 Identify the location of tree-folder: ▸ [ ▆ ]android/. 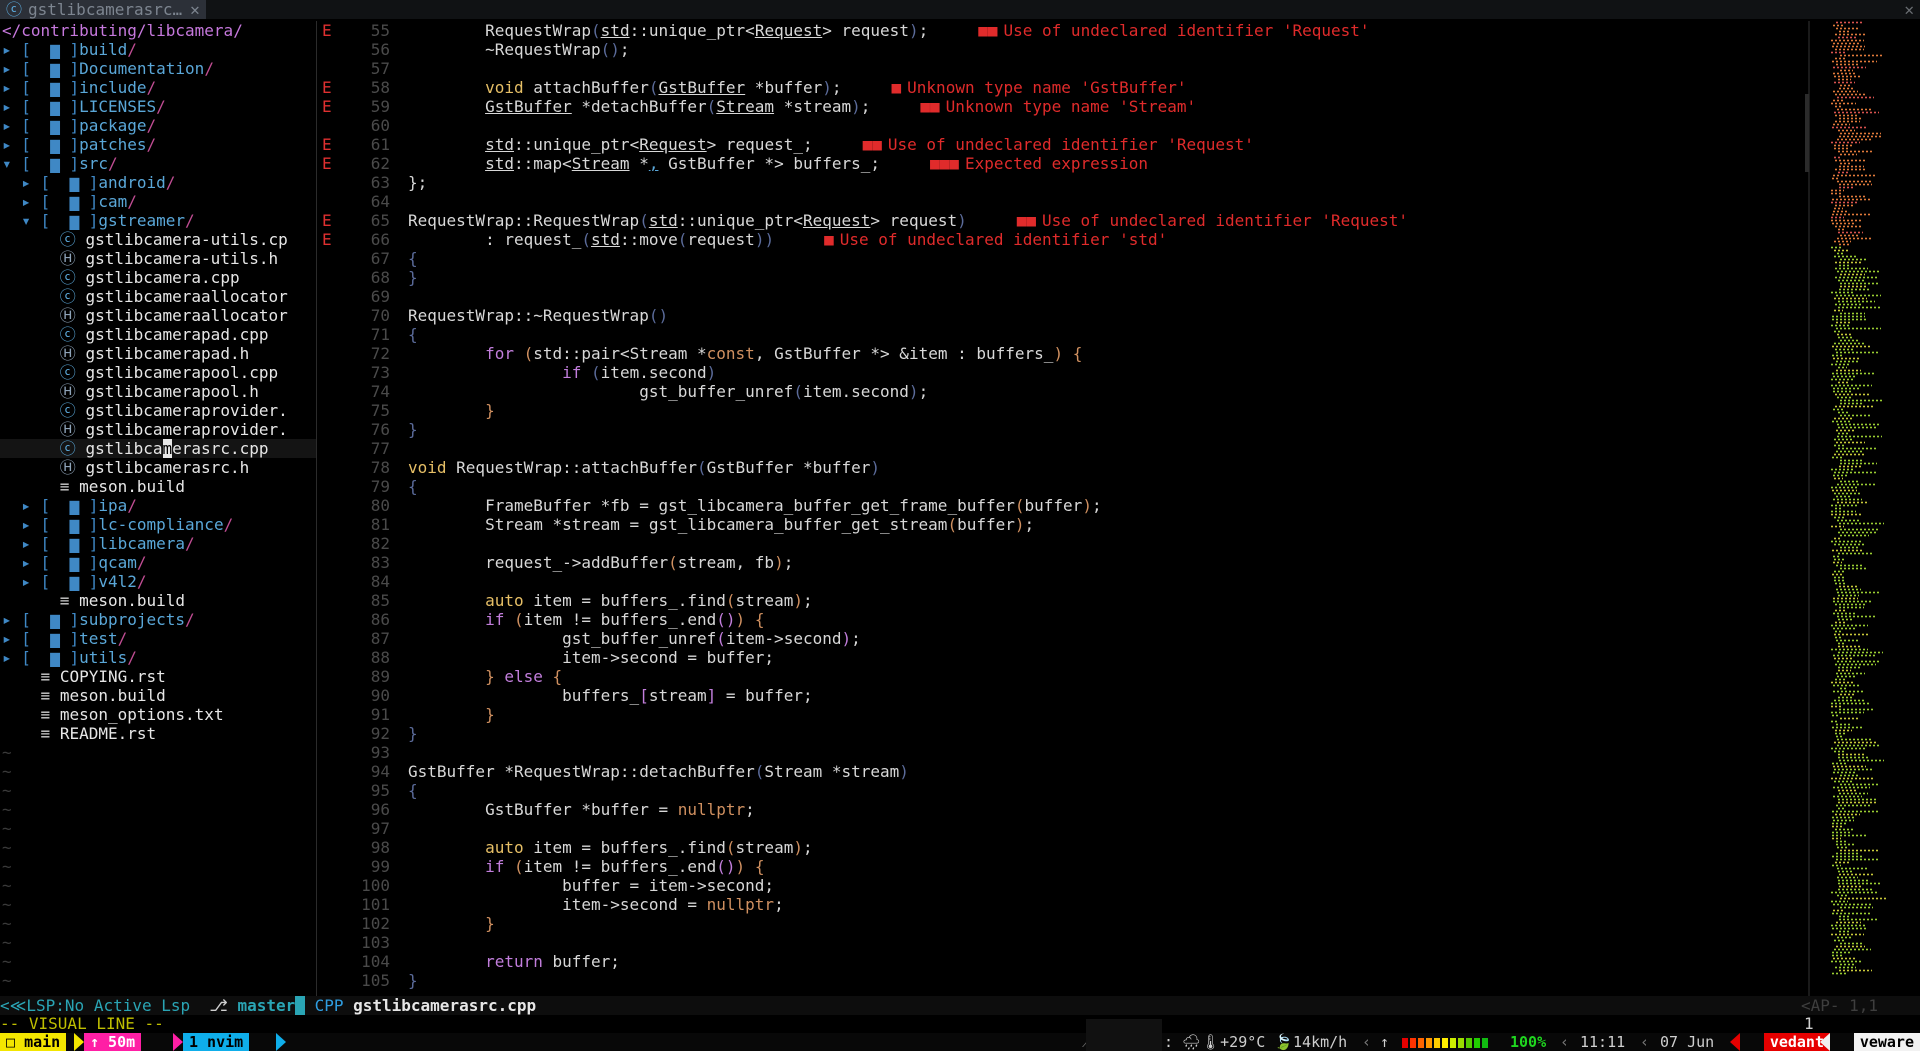
(158, 182).